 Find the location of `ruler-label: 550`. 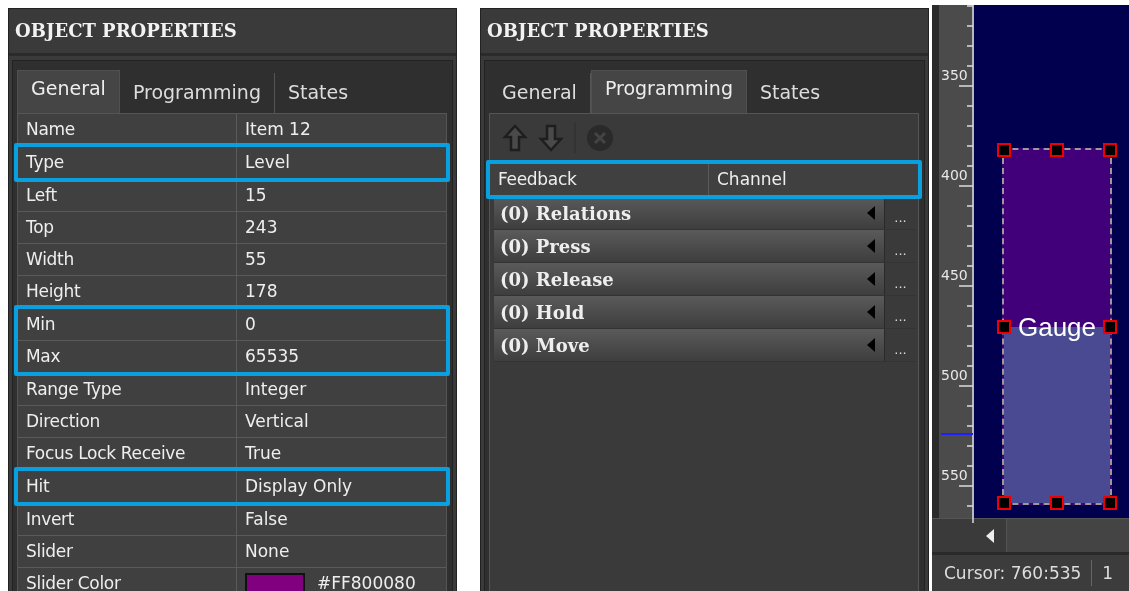

ruler-label: 550 is located at coordinates (954, 475).